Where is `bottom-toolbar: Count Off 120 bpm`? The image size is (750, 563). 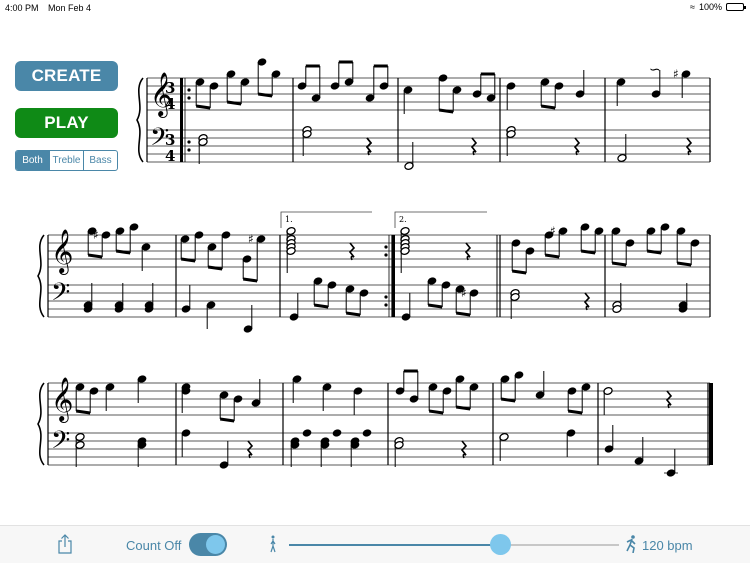
bottom-toolbar: Count Off 120 bpm is located at coordinates (375, 544).